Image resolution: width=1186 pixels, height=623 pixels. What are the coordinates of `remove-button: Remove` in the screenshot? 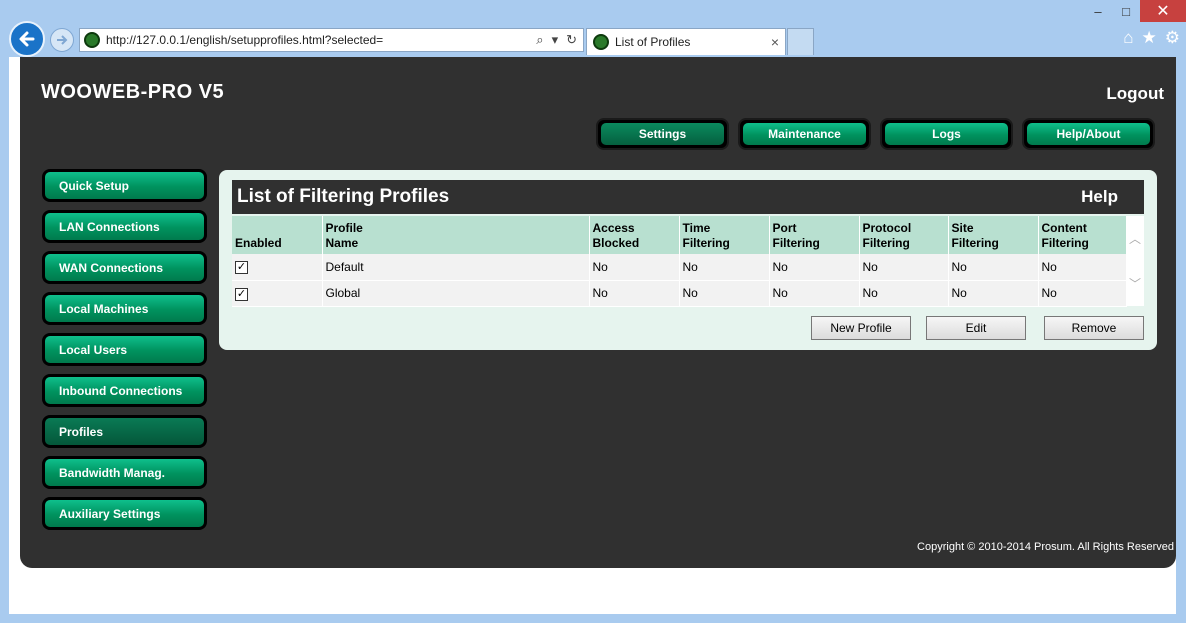 It's located at (1094, 328).